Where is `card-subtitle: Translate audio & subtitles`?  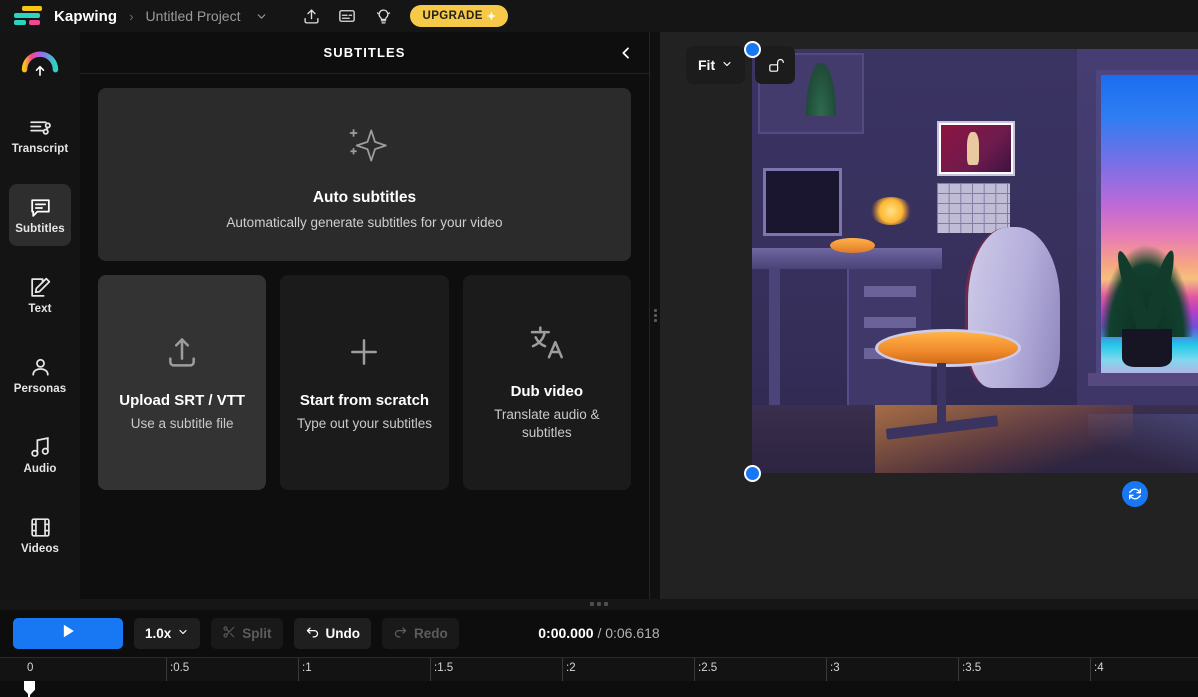
card-subtitle: Translate audio & subtitles is located at coordinates (547, 423).